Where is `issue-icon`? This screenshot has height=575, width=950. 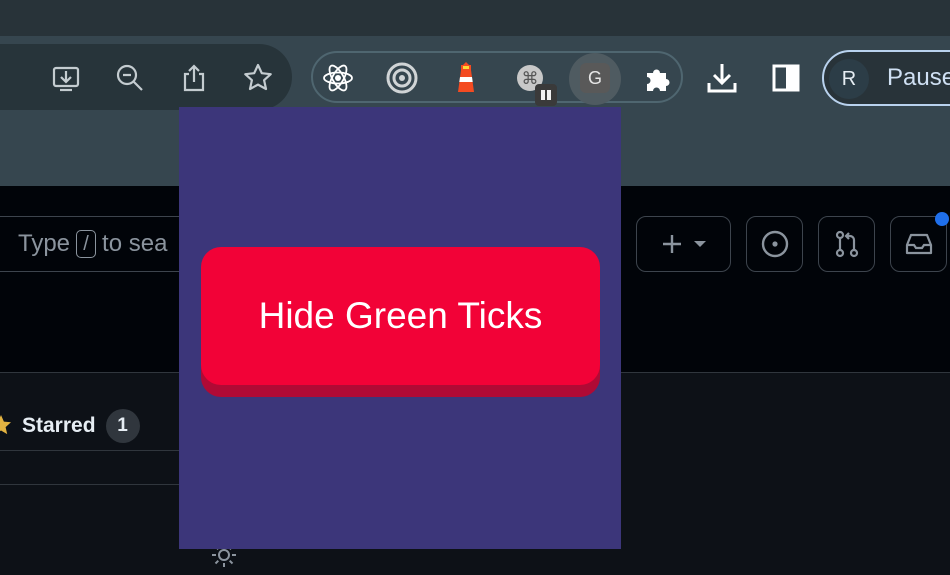
issue-icon is located at coordinates (774, 244).